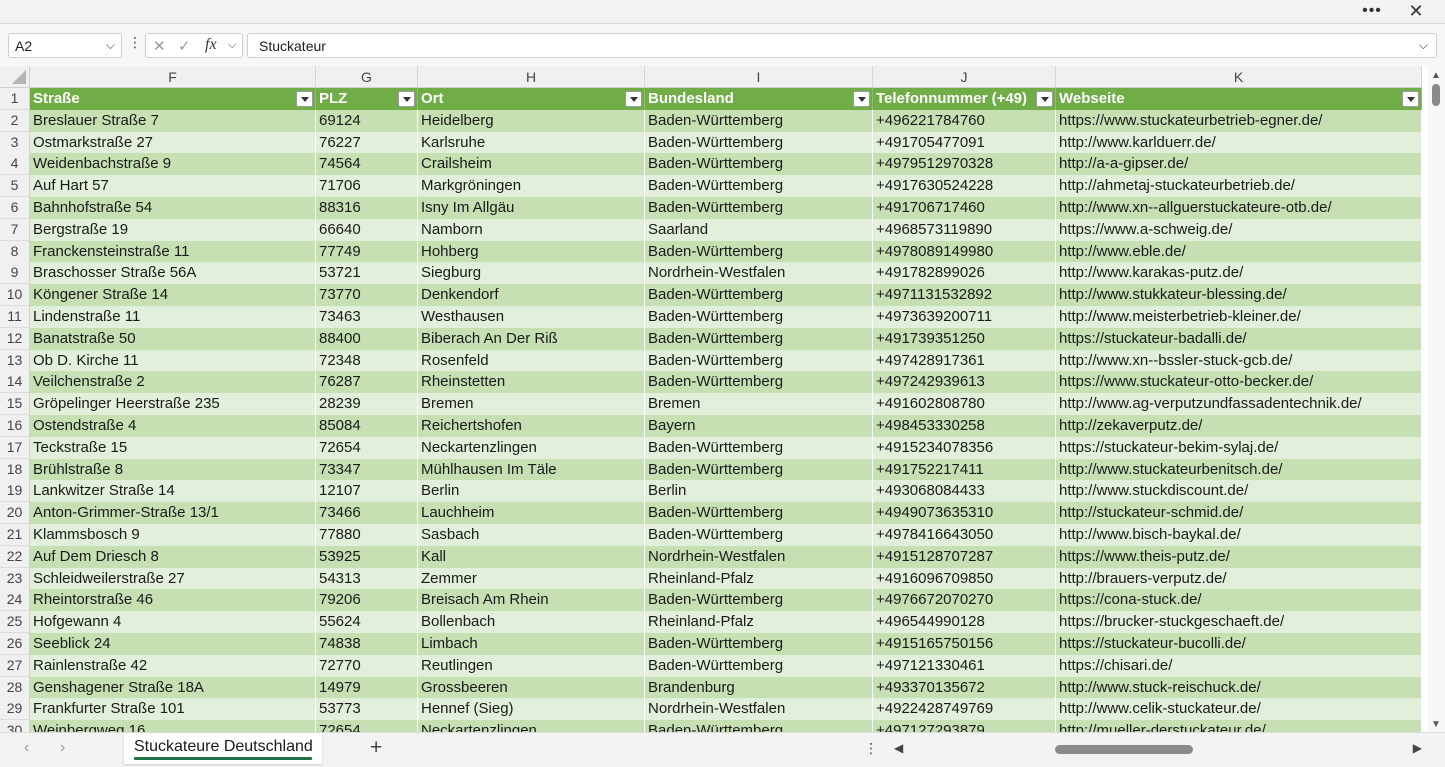  Describe the element at coordinates (15, 687) in the screenshot. I see `row-header: 28` at that location.